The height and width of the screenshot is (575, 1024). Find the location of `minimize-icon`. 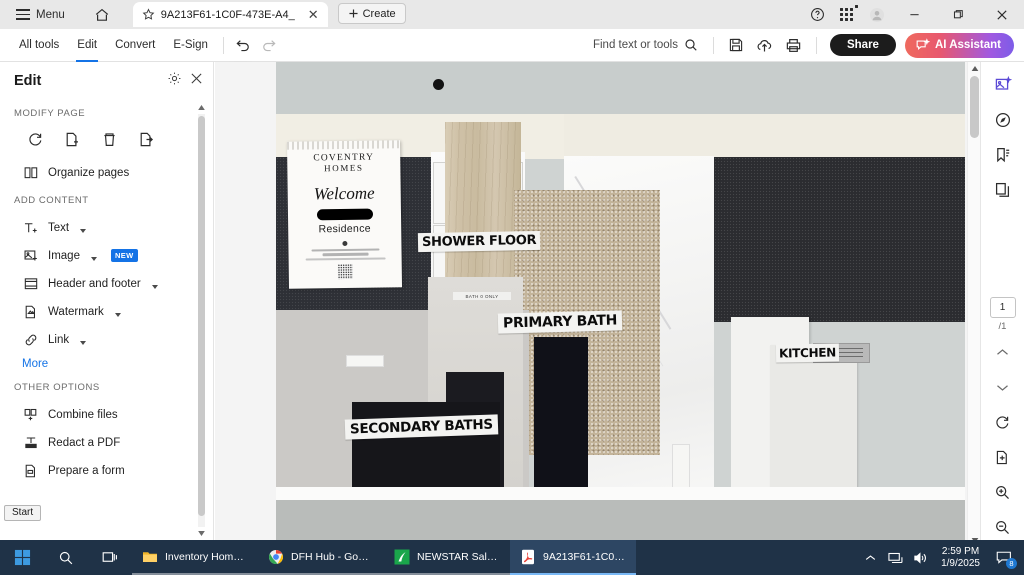

minimize-icon is located at coordinates (914, 15).